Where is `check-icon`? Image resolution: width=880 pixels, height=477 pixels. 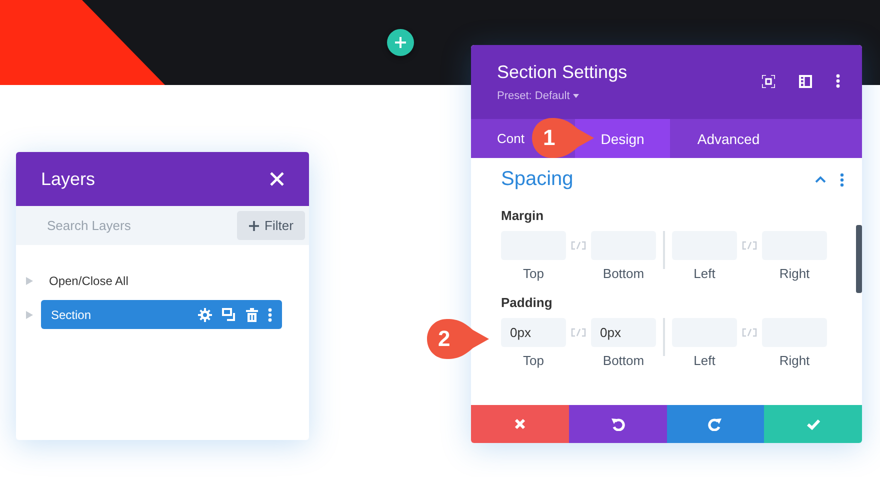 check-icon is located at coordinates (813, 424).